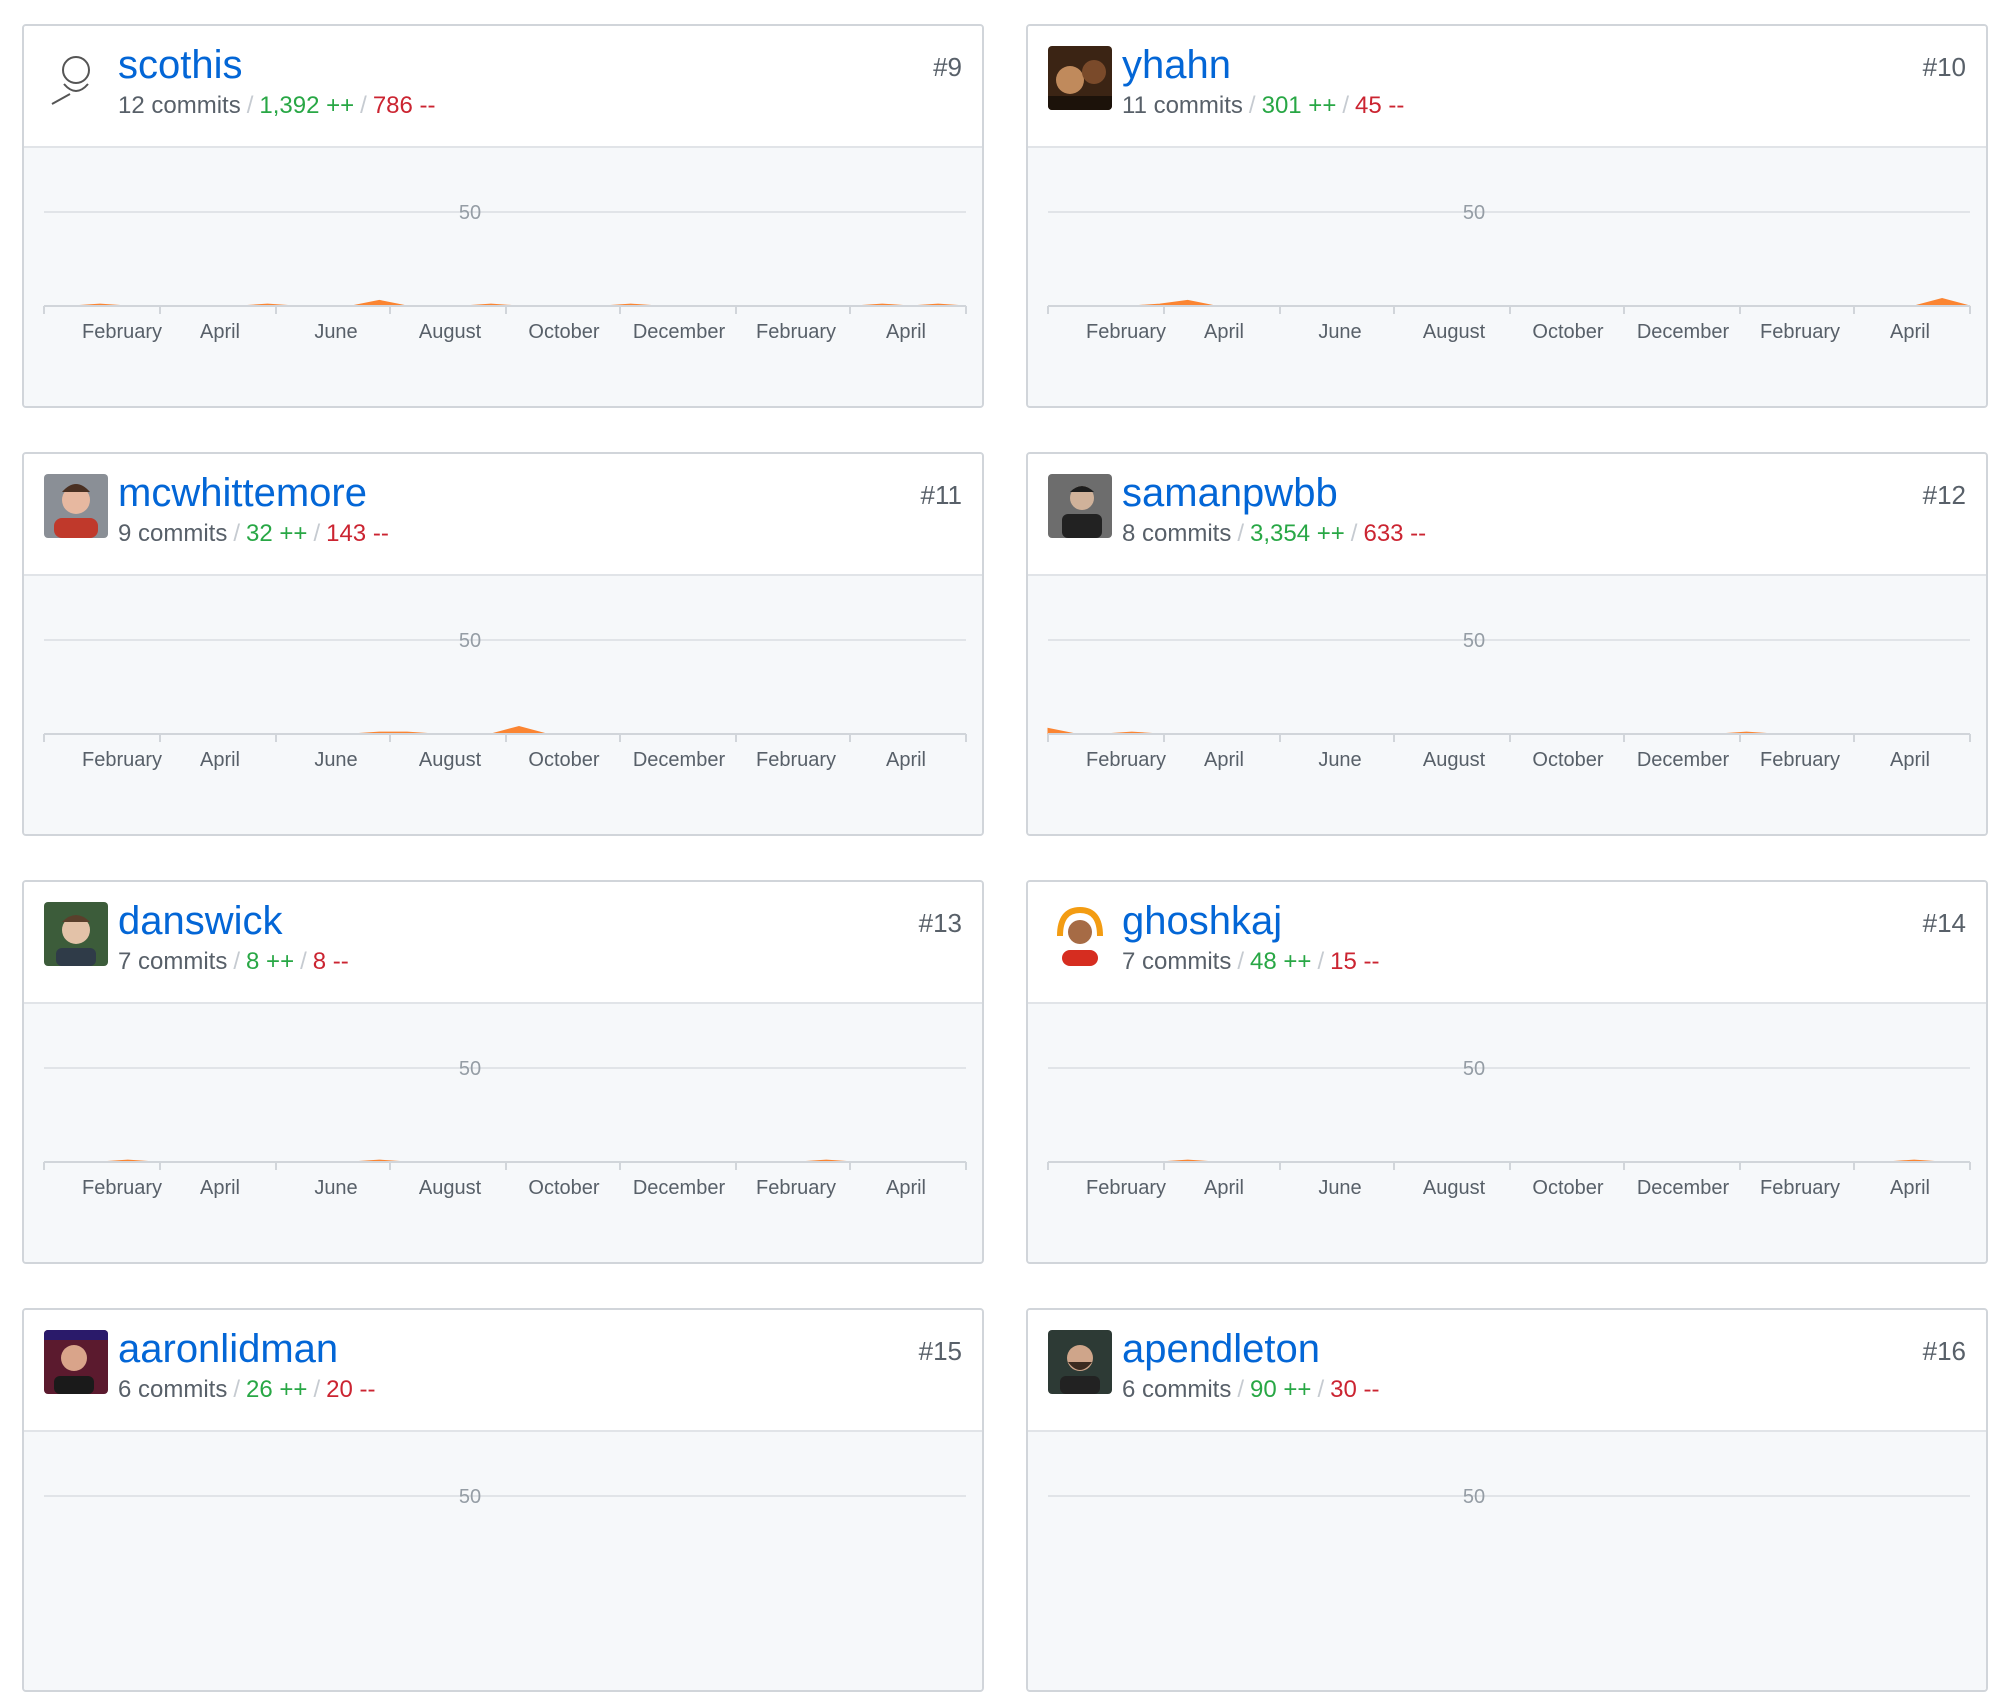 This screenshot has width=2010, height=1692. Describe the element at coordinates (1182, 105) in the screenshot. I see `commit-count: 11 commits` at that location.